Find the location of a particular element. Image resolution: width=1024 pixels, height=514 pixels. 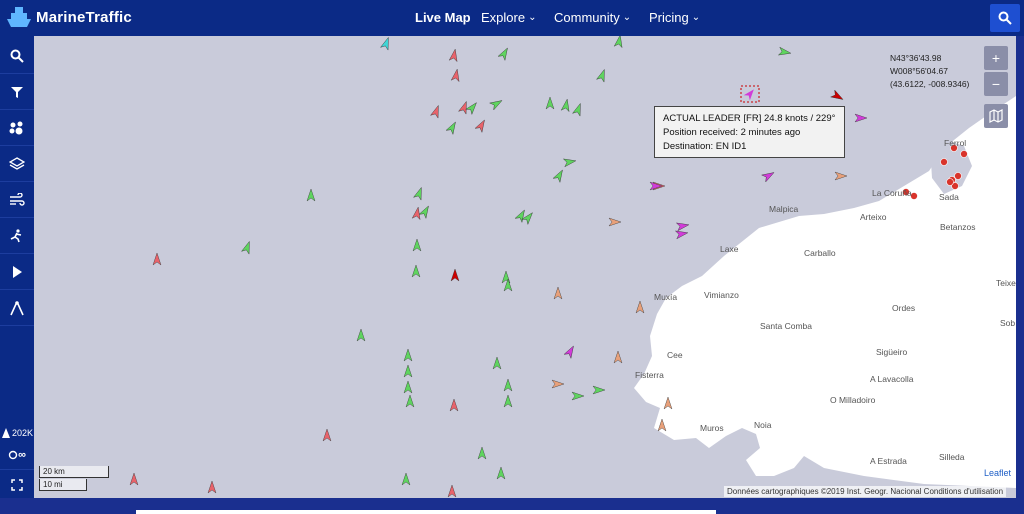

nav-explore: Explore ⌄ is located at coordinates (508, 17).